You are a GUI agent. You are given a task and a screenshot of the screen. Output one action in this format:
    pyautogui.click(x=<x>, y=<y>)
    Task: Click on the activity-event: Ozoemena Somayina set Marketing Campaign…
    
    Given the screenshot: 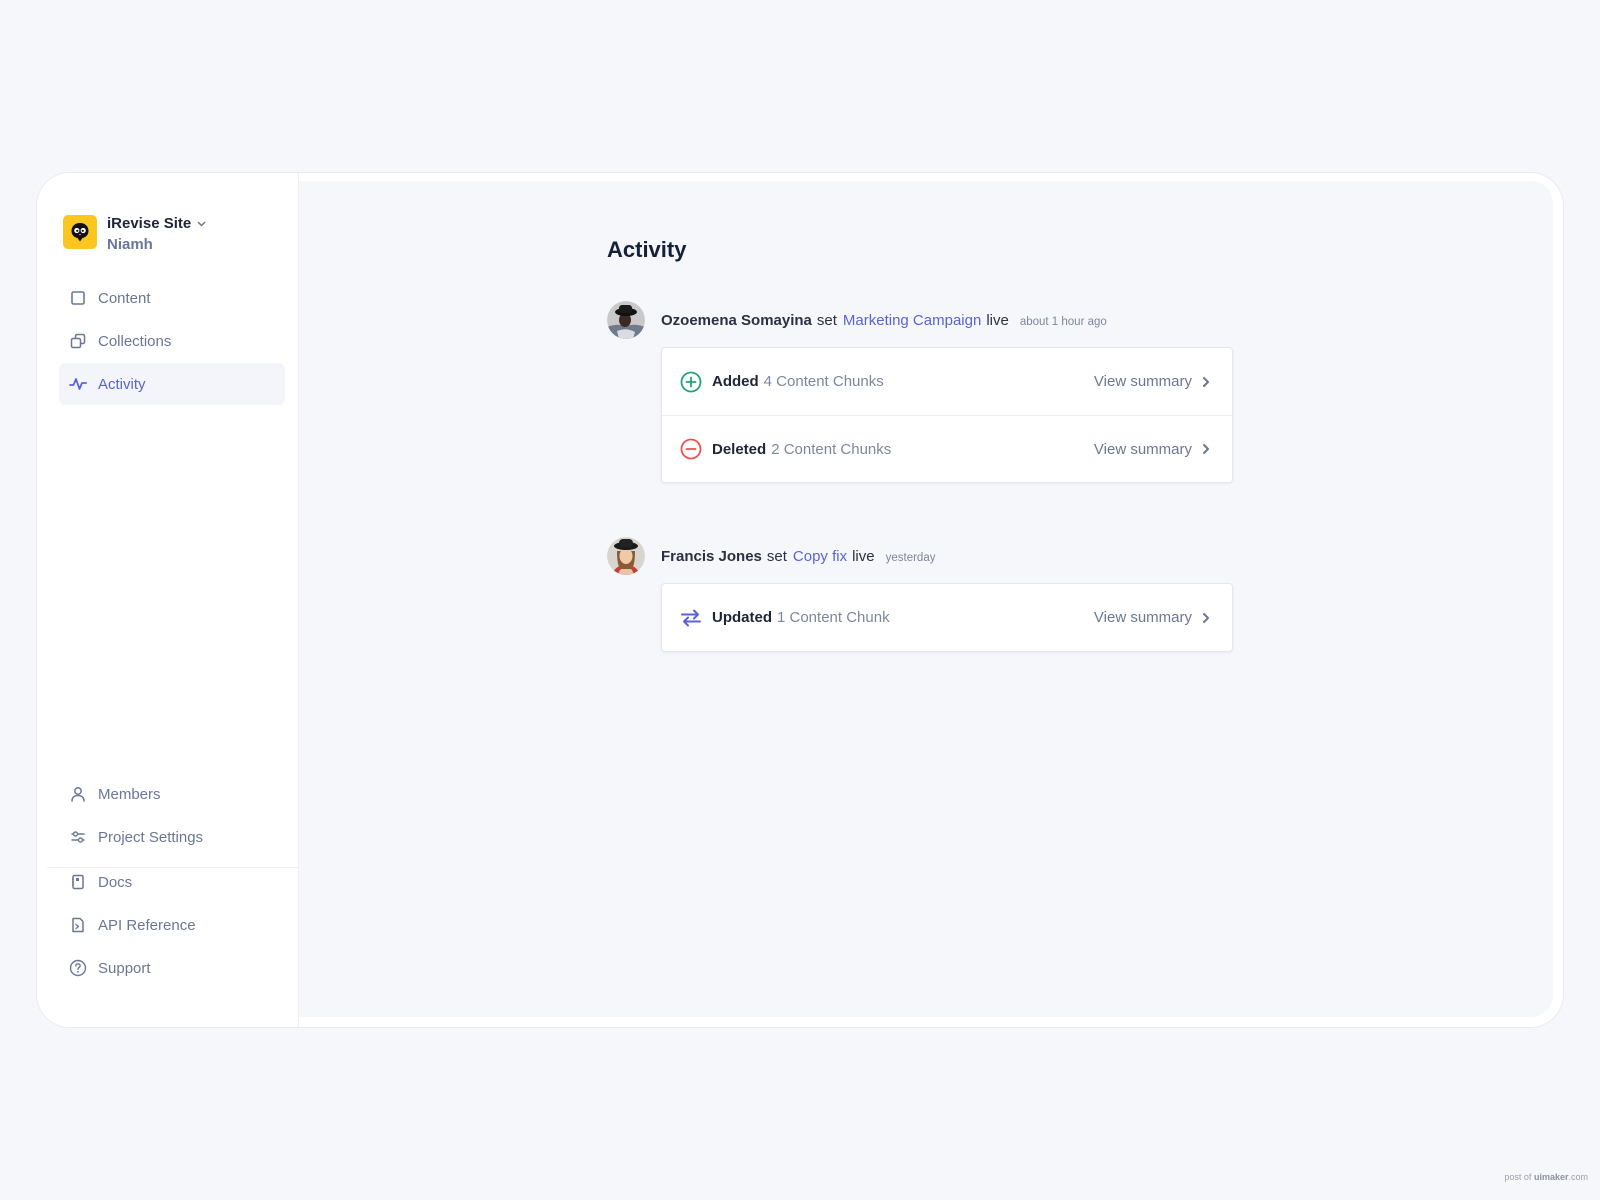 What is the action you would take?
    pyautogui.click(x=920, y=392)
    